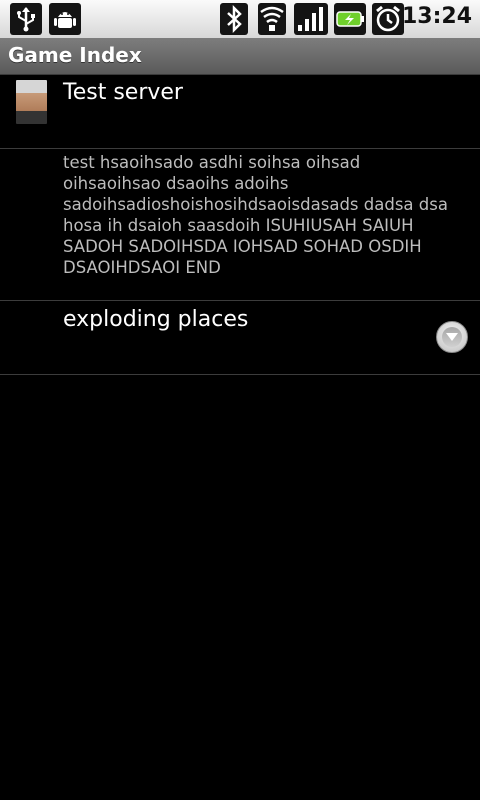  What do you see at coordinates (75, 55) in the screenshot?
I see `app-title: Game Index` at bounding box center [75, 55].